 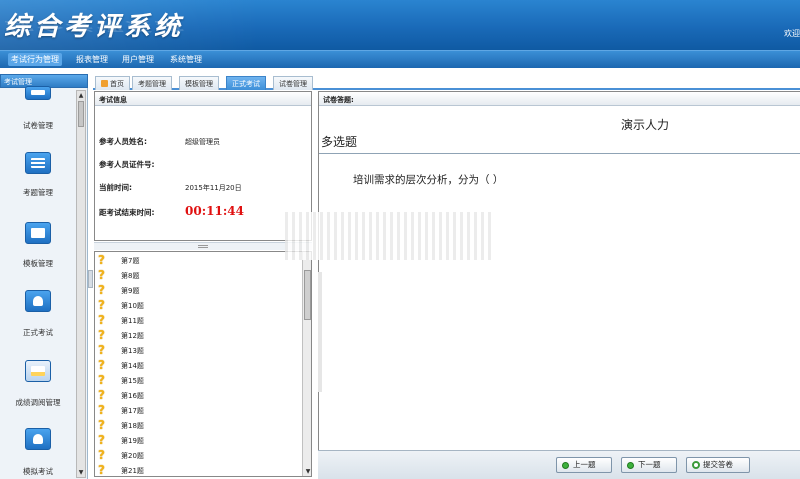 I want to click on list-item: ? 第14题, so click(x=197, y=365).